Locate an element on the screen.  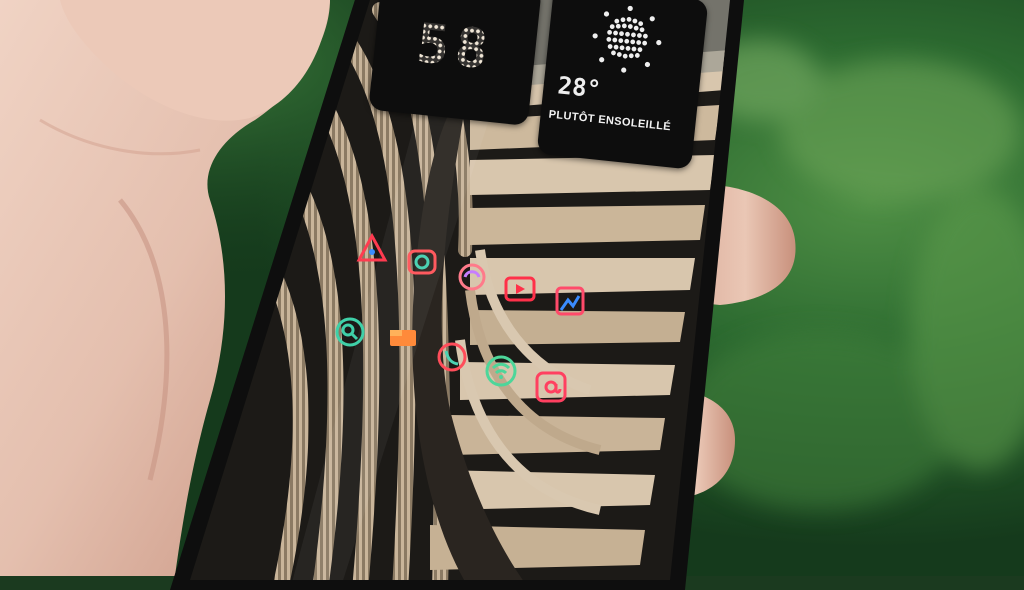
sync-icon is located at coordinates (472, 277).